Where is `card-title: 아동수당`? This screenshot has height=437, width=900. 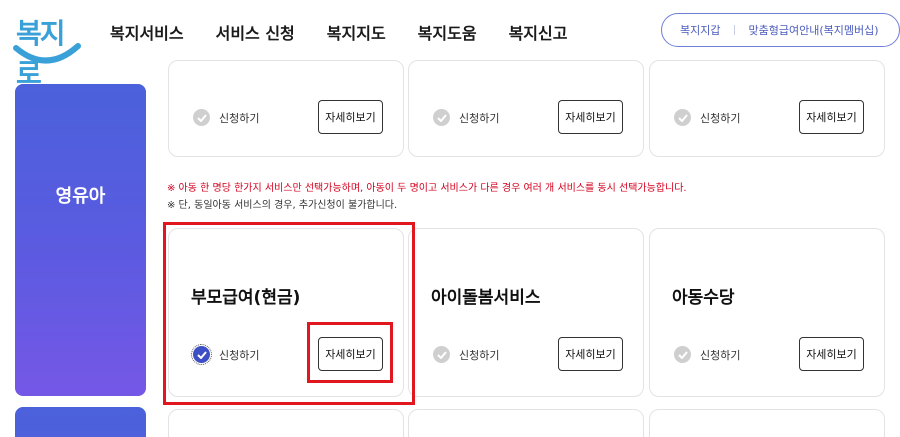
card-title: 아동수당 is located at coordinates (703, 298).